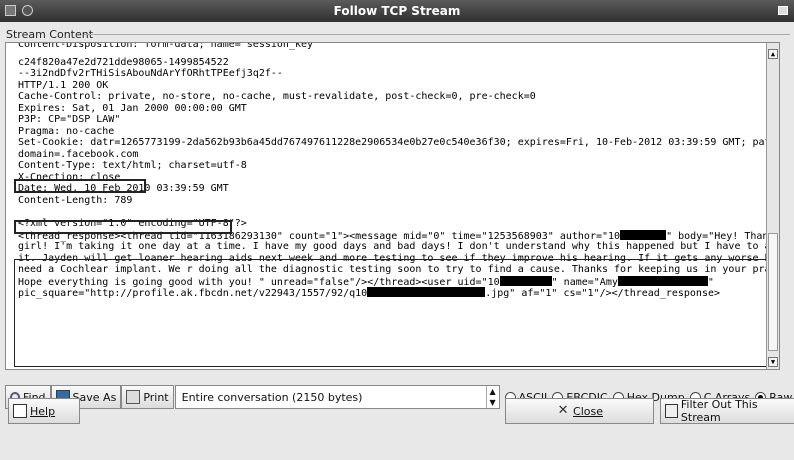 This screenshot has width=794, height=460. I want to click on stream-line: P3P: CP="DSP LAW", so click(69, 119).